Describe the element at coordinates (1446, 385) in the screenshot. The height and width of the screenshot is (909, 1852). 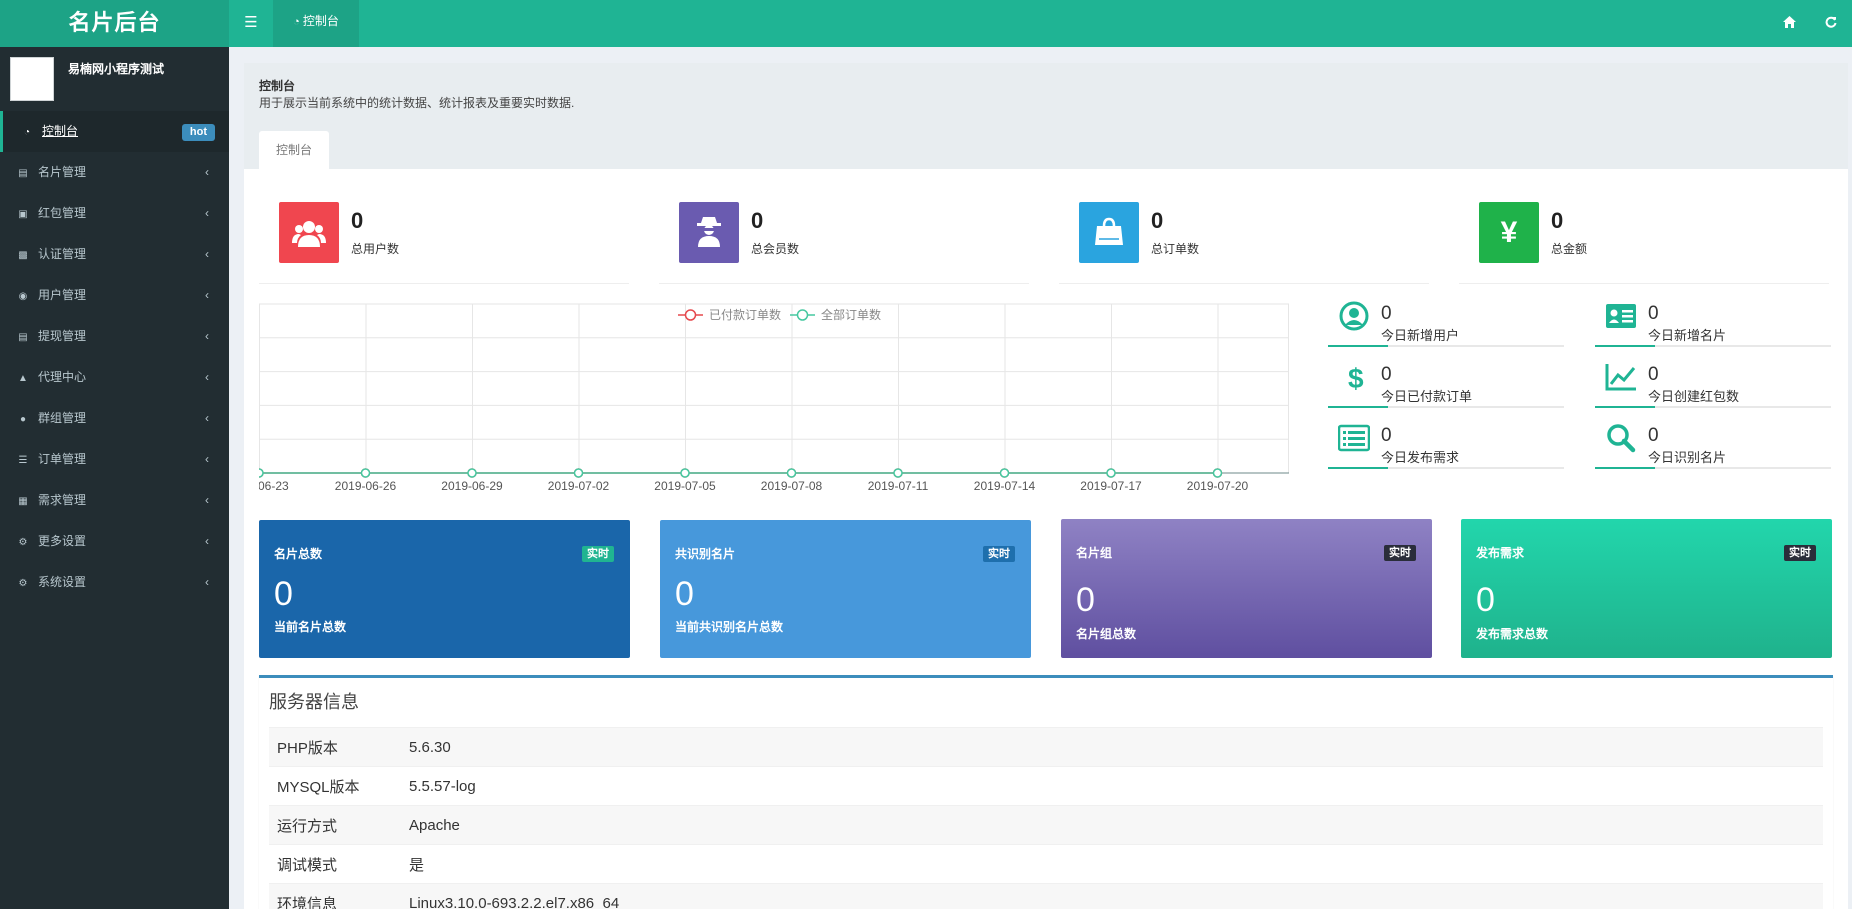
I see `today-paid-orders: $ 0 今日已付款订单` at that location.